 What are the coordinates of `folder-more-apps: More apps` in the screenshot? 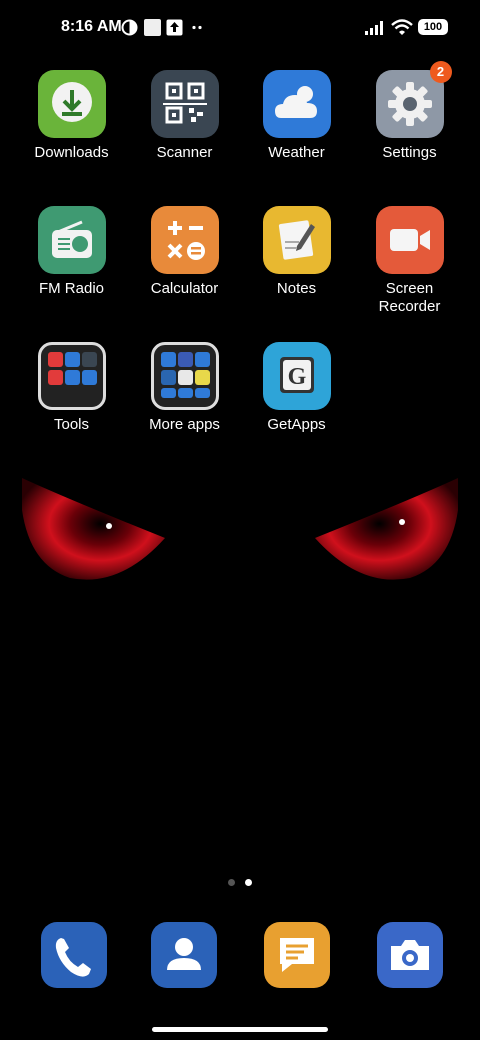 It's located at (184, 388).